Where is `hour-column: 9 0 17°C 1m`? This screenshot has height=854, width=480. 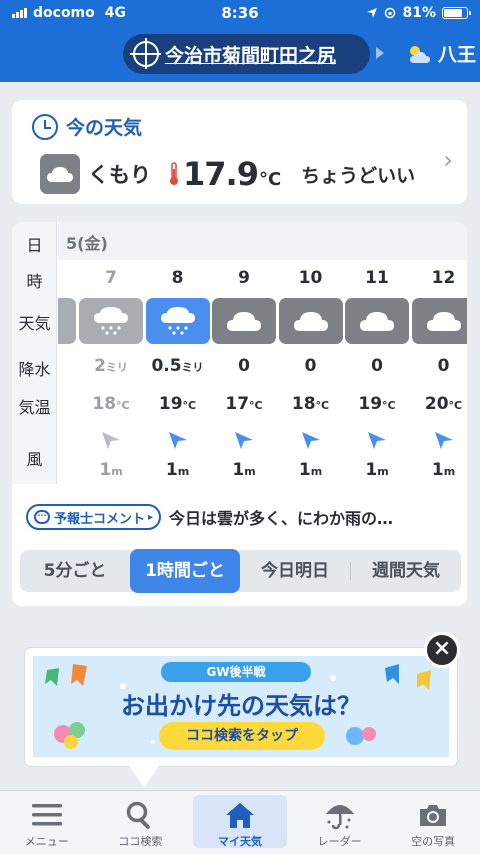
hour-column: 9 0 17°C 1m is located at coordinates (244, 372).